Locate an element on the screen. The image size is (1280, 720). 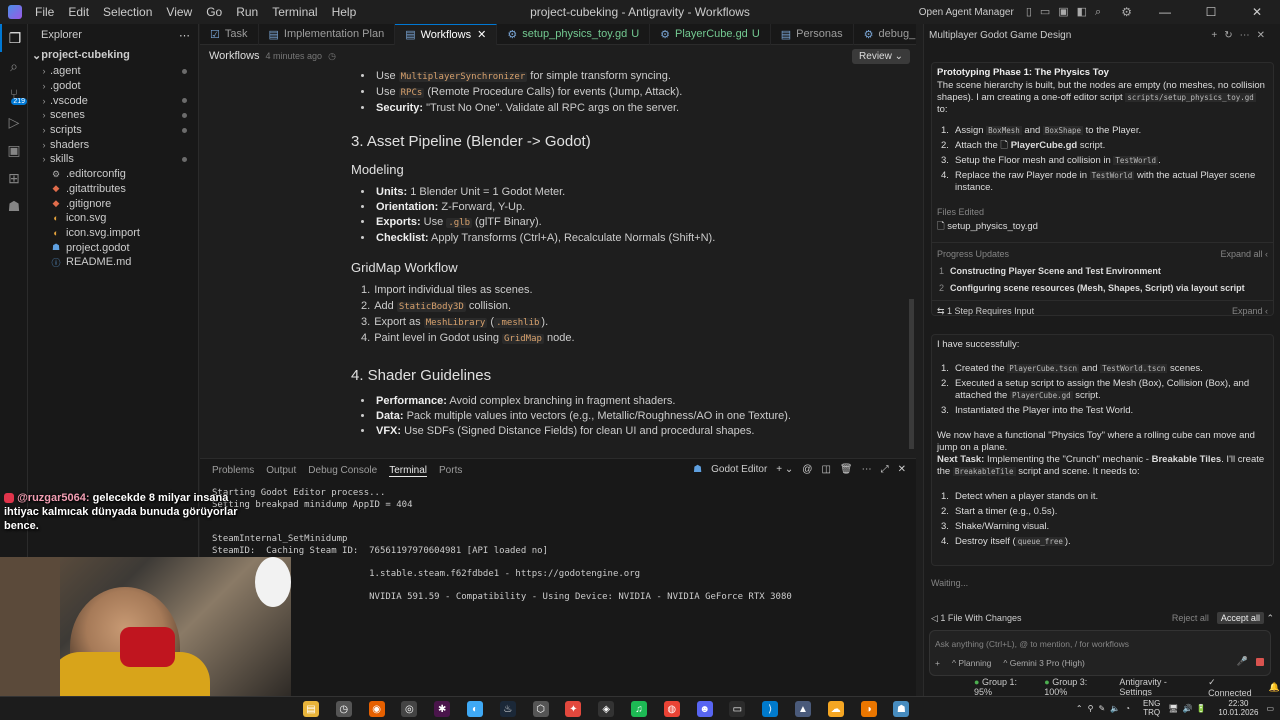
blender-icon: ◑ is located at coordinates (868, 709).